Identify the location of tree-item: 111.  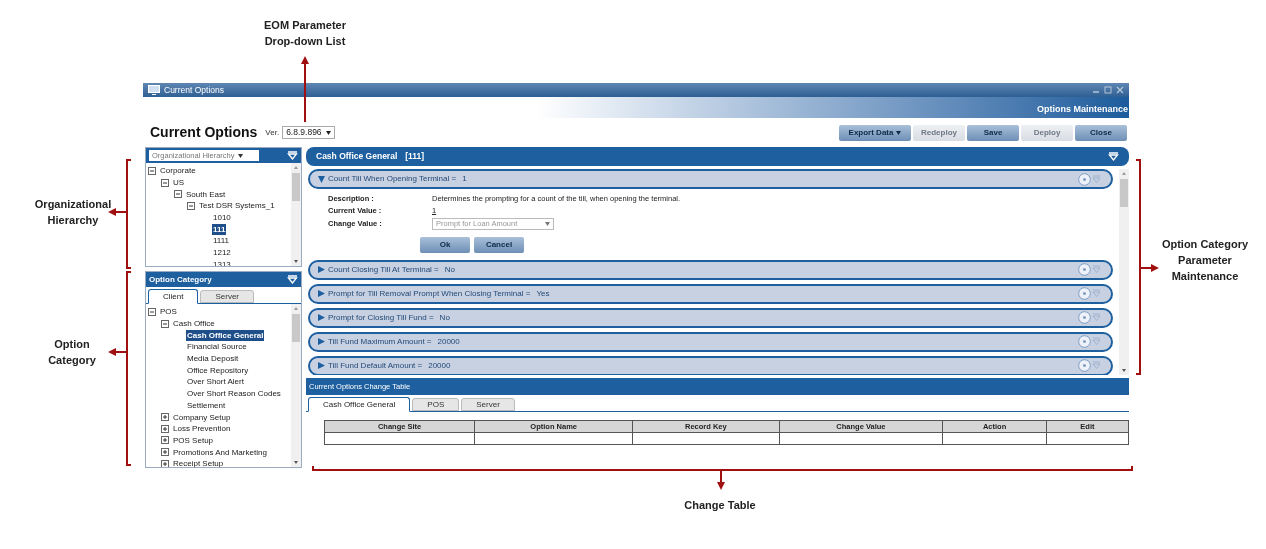
(219, 229).